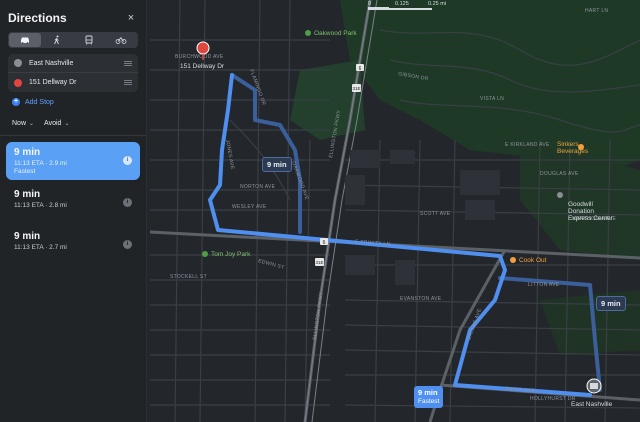  I want to click on svg-text: 151 Dellway Dr, so click(202, 66).